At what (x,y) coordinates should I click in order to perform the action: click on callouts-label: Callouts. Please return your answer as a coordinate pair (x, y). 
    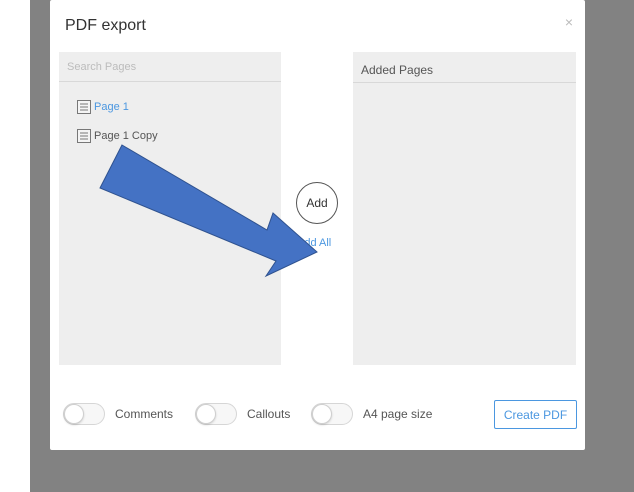
    Looking at the image, I should click on (269, 414).